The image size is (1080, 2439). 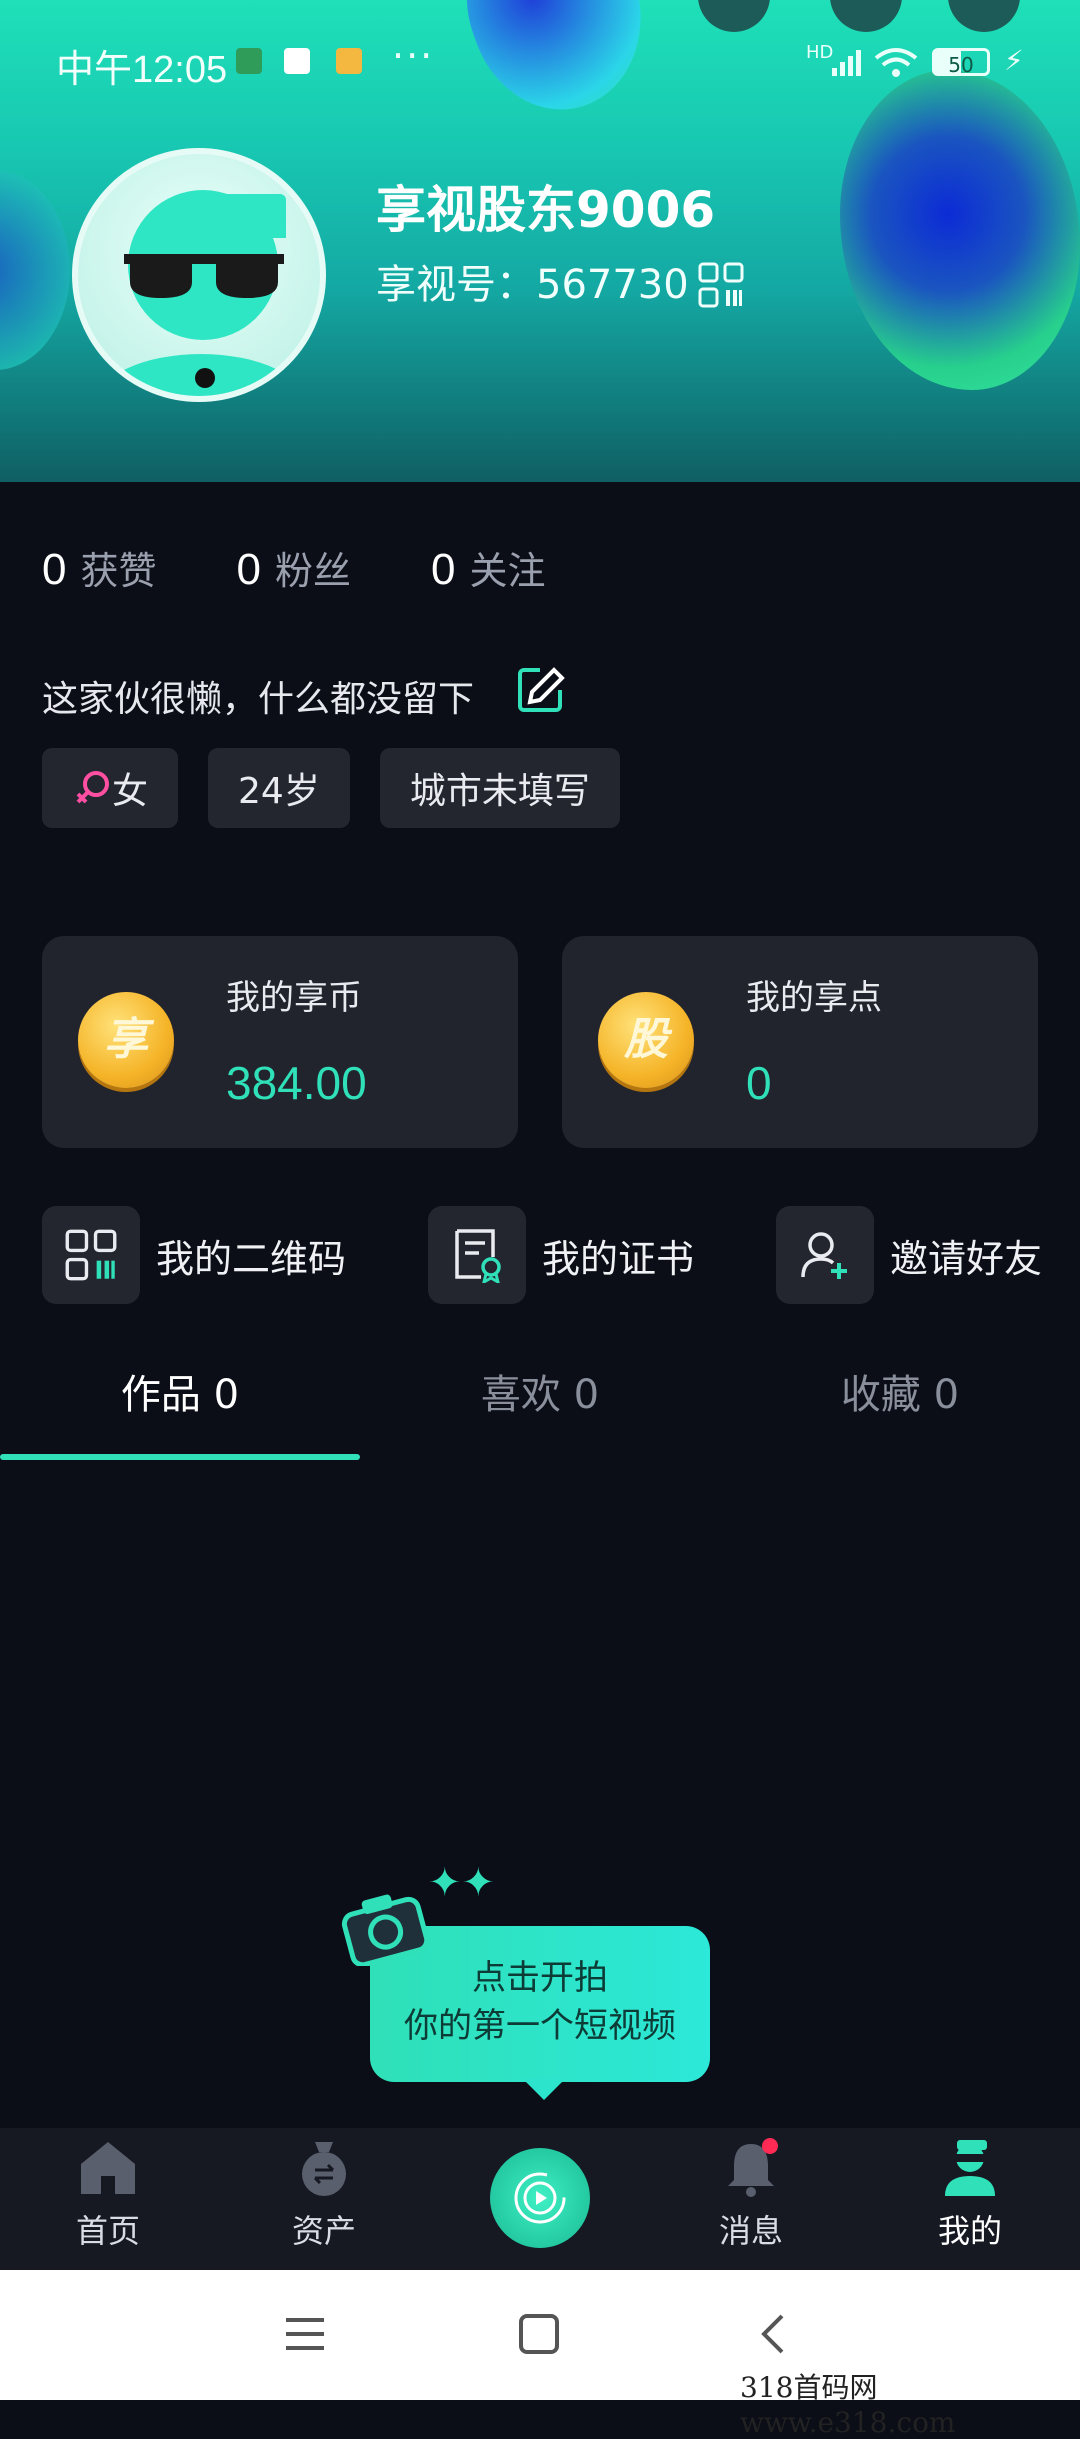 I want to click on invite-friends-shortcut: 邀请好友, so click(x=909, y=1255).